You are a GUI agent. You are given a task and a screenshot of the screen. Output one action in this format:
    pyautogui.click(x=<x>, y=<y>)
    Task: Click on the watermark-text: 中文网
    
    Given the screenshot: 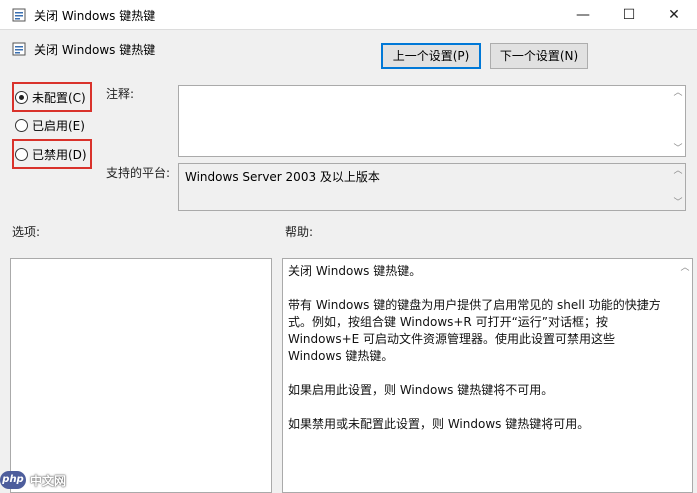 What is the action you would take?
    pyautogui.click(x=48, y=480)
    